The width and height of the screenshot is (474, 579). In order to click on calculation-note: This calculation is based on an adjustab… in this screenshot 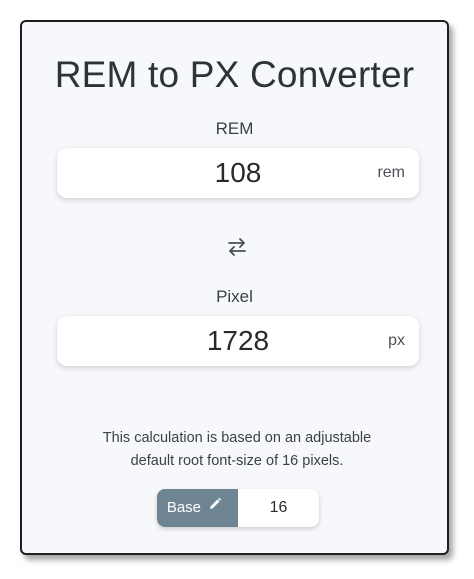, I will do `click(237, 450)`.